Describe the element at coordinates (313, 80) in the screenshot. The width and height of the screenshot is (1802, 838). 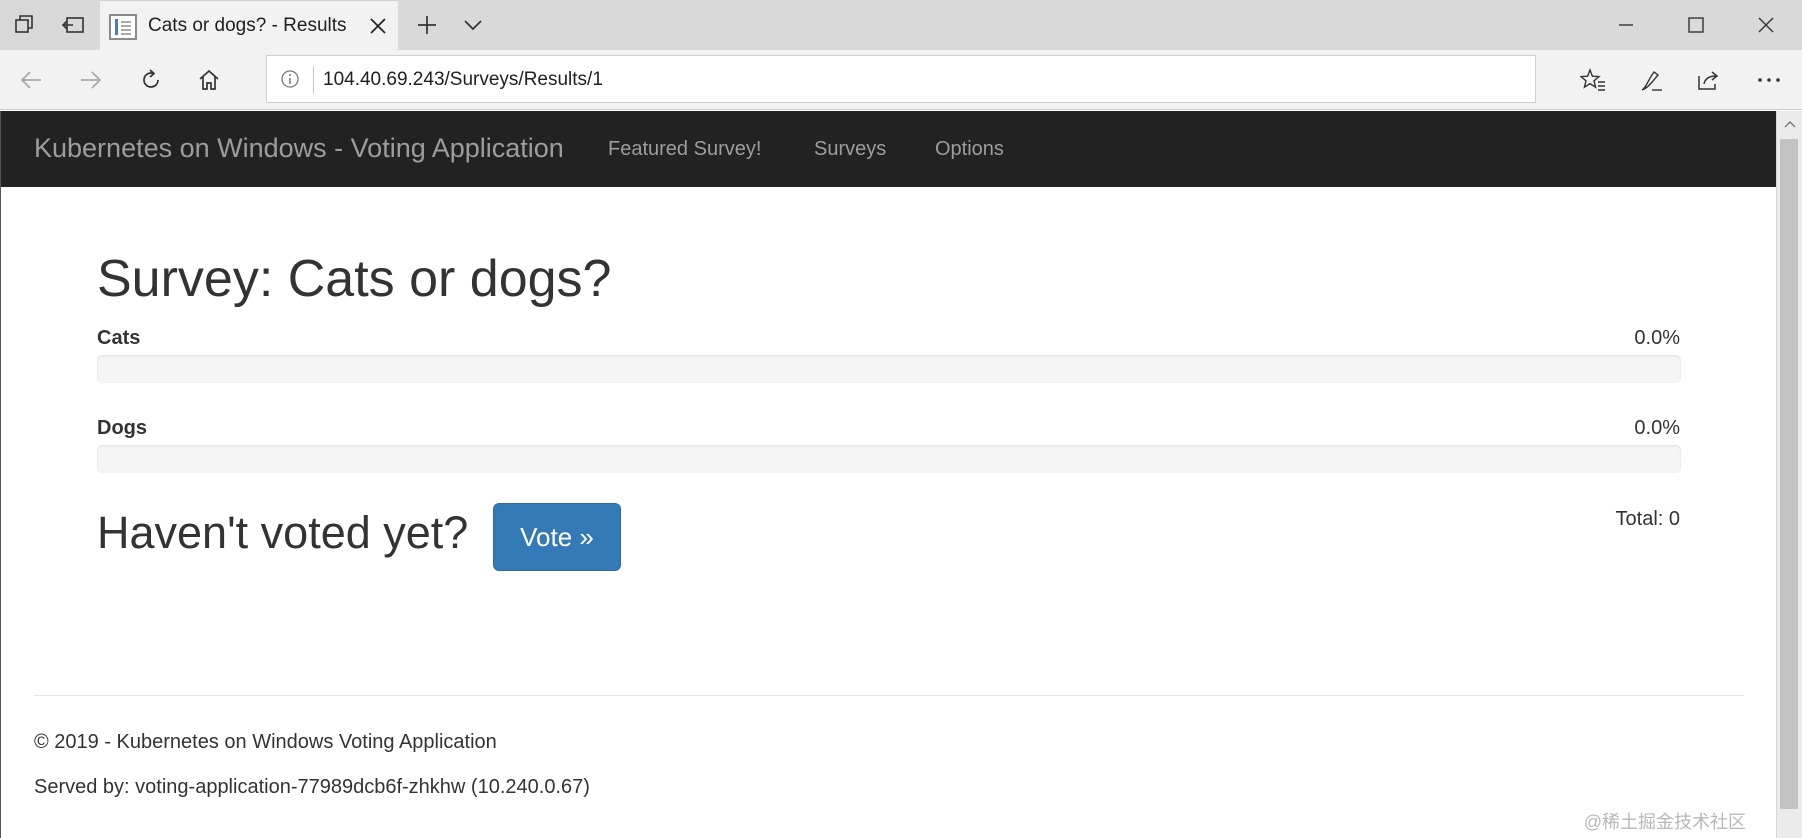
I see `address-caret` at that location.